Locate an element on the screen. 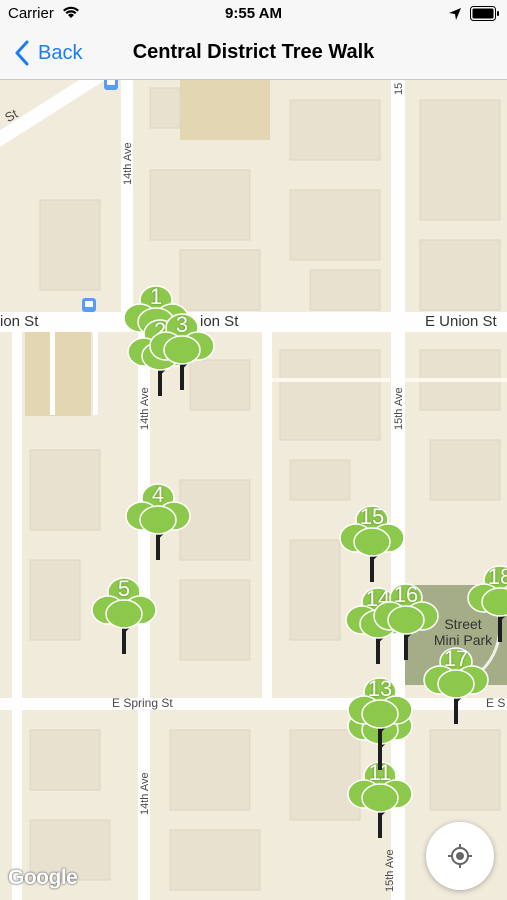  tree-marker-number: 15 is located at coordinates (372, 516).